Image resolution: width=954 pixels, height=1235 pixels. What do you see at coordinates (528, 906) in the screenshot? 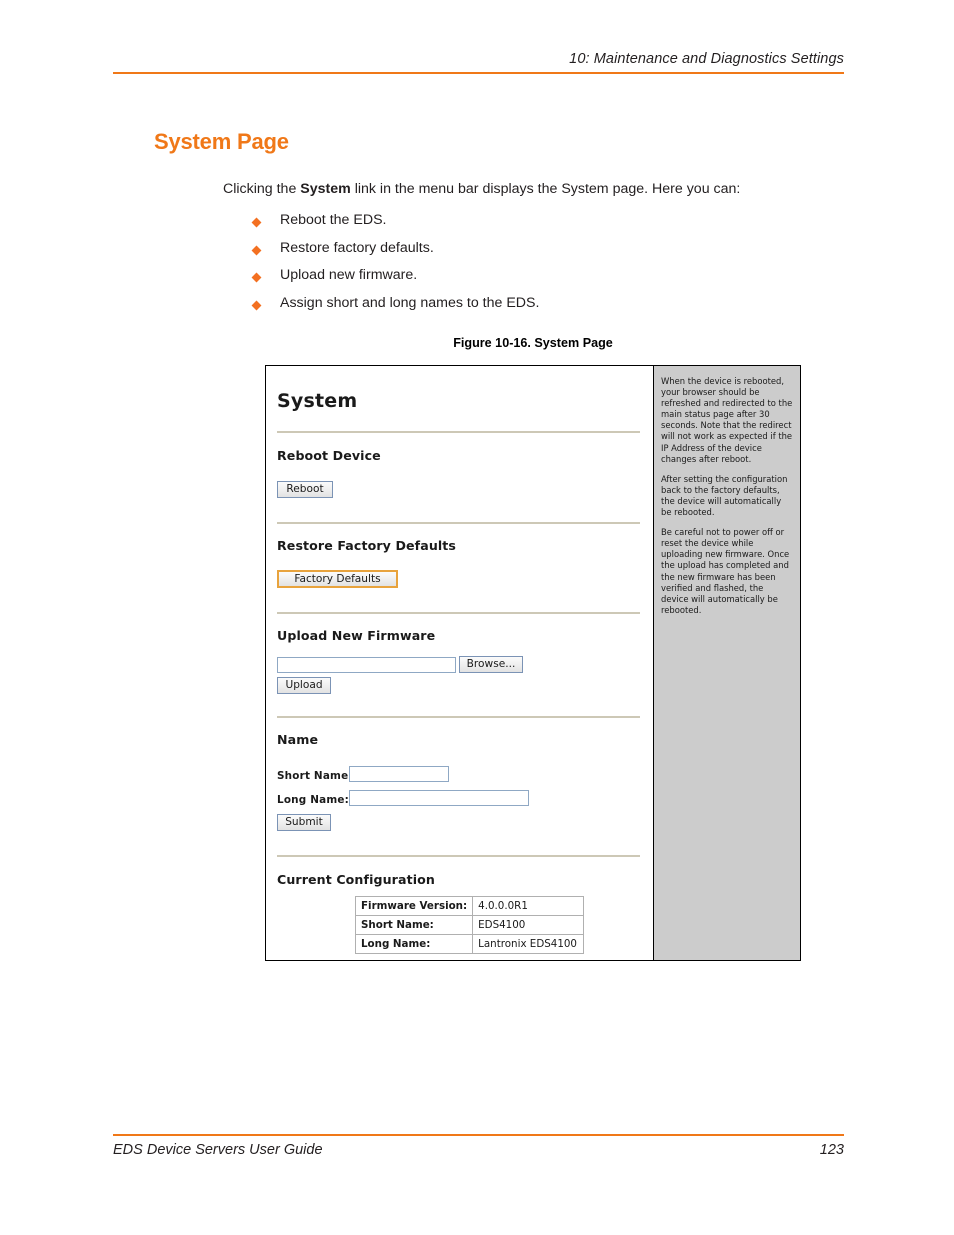
I see `table-cell-value: 4.0.0.0R1` at bounding box center [528, 906].